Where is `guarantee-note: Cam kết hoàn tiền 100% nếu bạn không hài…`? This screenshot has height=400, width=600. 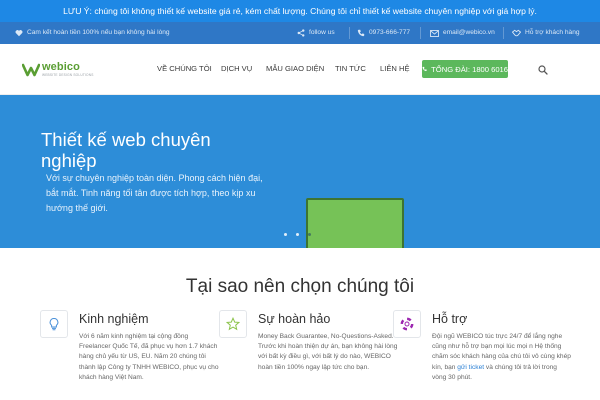
guarantee-note: Cam kết hoàn tiền 100% nếu bạn không hài… is located at coordinates (92, 33).